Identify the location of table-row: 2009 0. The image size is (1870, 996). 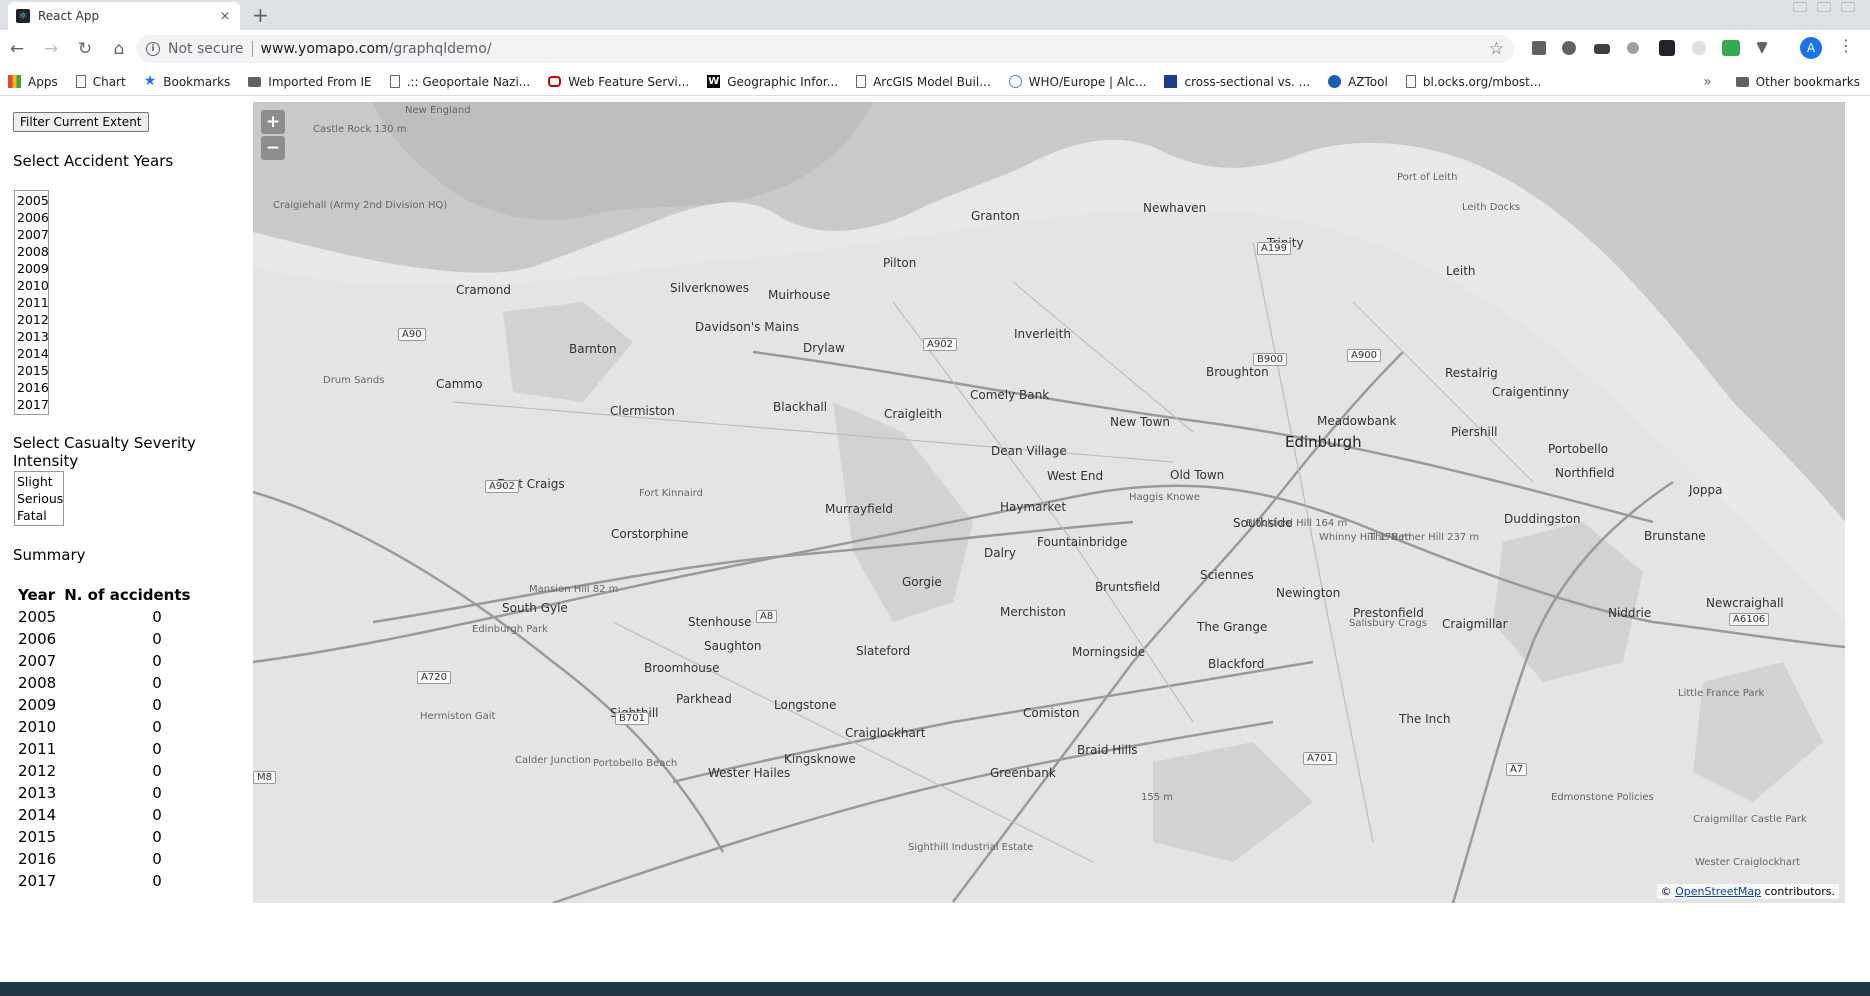
(104, 705).